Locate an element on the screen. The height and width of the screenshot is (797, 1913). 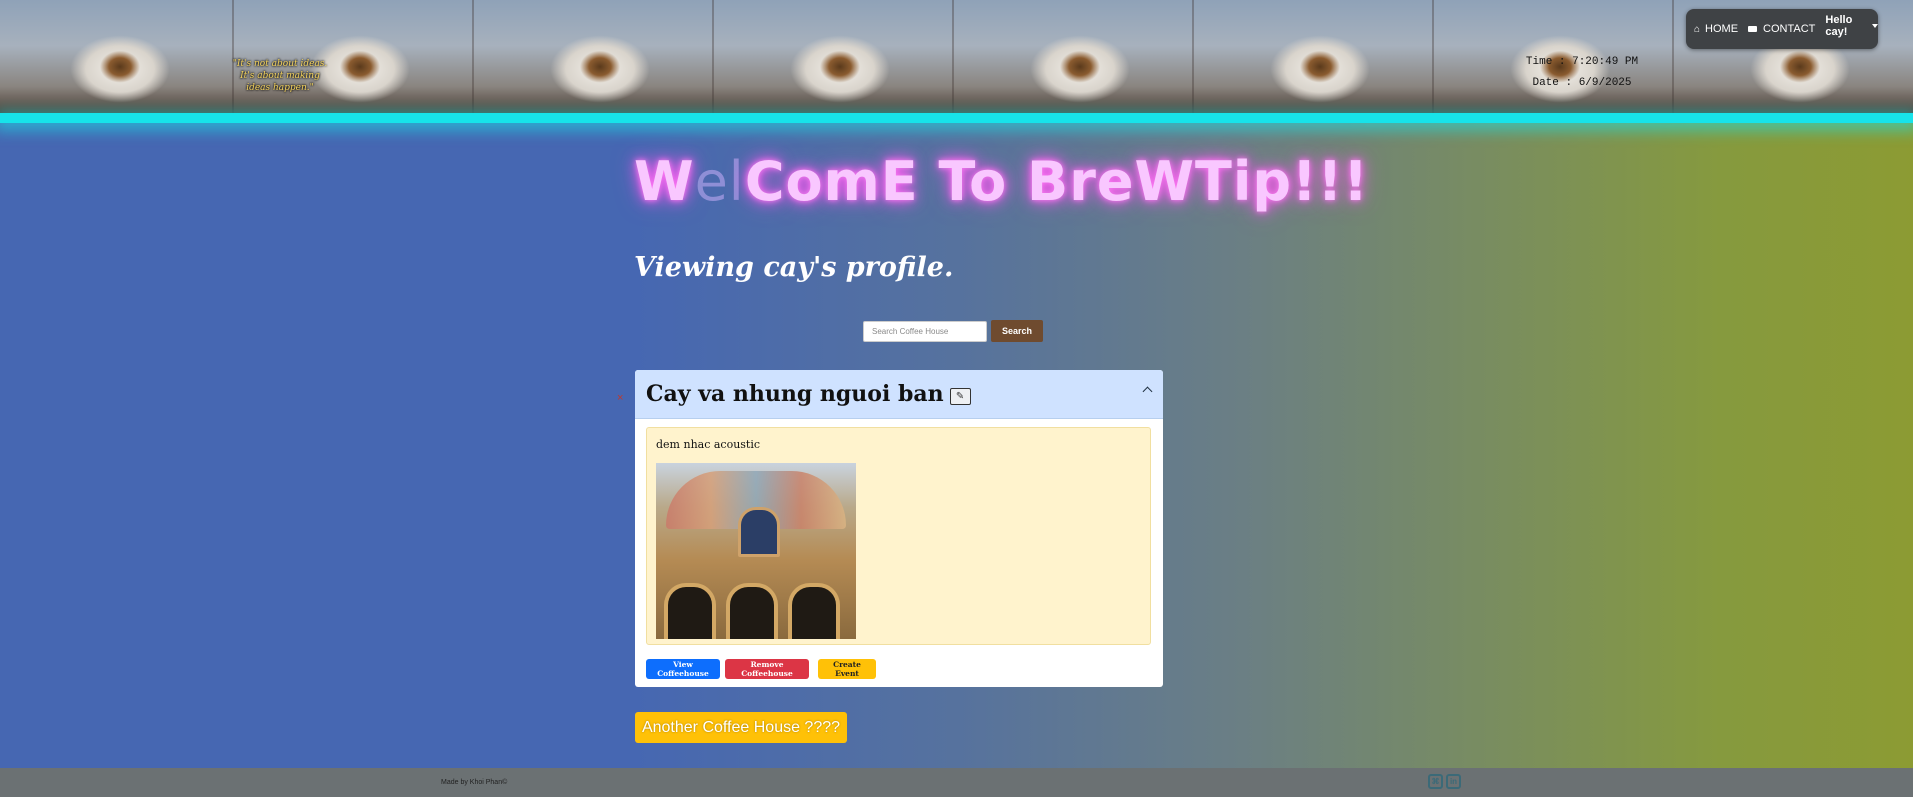
another-coffeehouse-button: Another Coffee House ???? is located at coordinates (741, 727).